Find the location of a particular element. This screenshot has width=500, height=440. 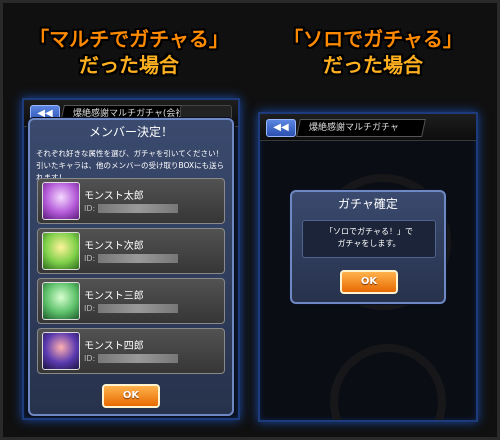

left-heading: 「マルチでガチャる」 だった場合 is located at coordinates (129, 52).